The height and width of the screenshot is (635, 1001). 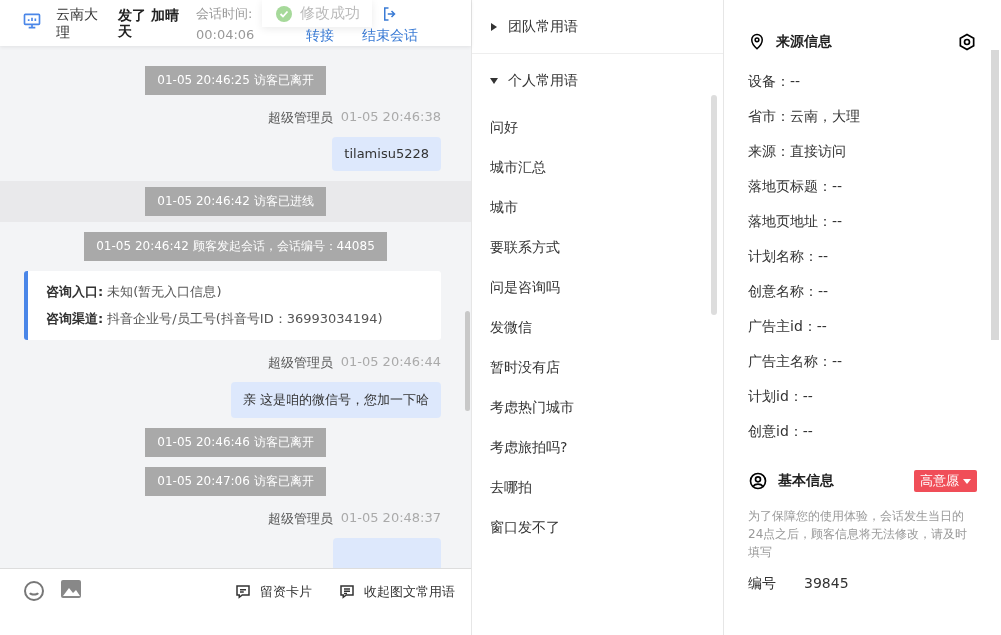 What do you see at coordinates (788, 291) in the screenshot?
I see `info-field: 创意名称：--` at bounding box center [788, 291].